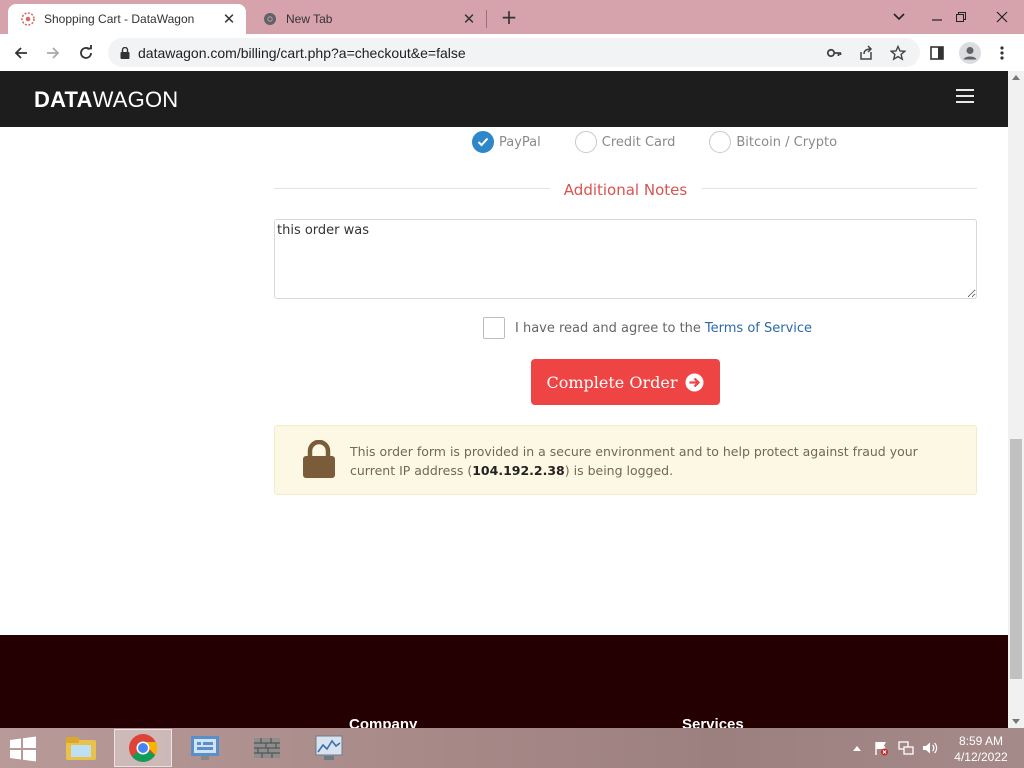 The image size is (1024, 768). What do you see at coordinates (119, 19) in the screenshot?
I see `tab-title: Shopping Cart - DataWagon` at bounding box center [119, 19].